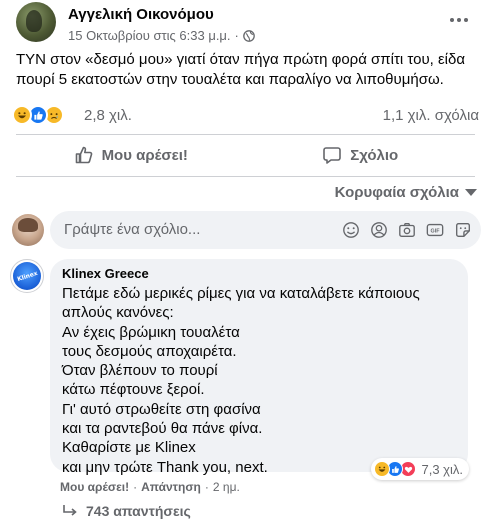  Describe the element at coordinates (138, 511) in the screenshot. I see `replies-count: 743 απαντήσεις` at that location.